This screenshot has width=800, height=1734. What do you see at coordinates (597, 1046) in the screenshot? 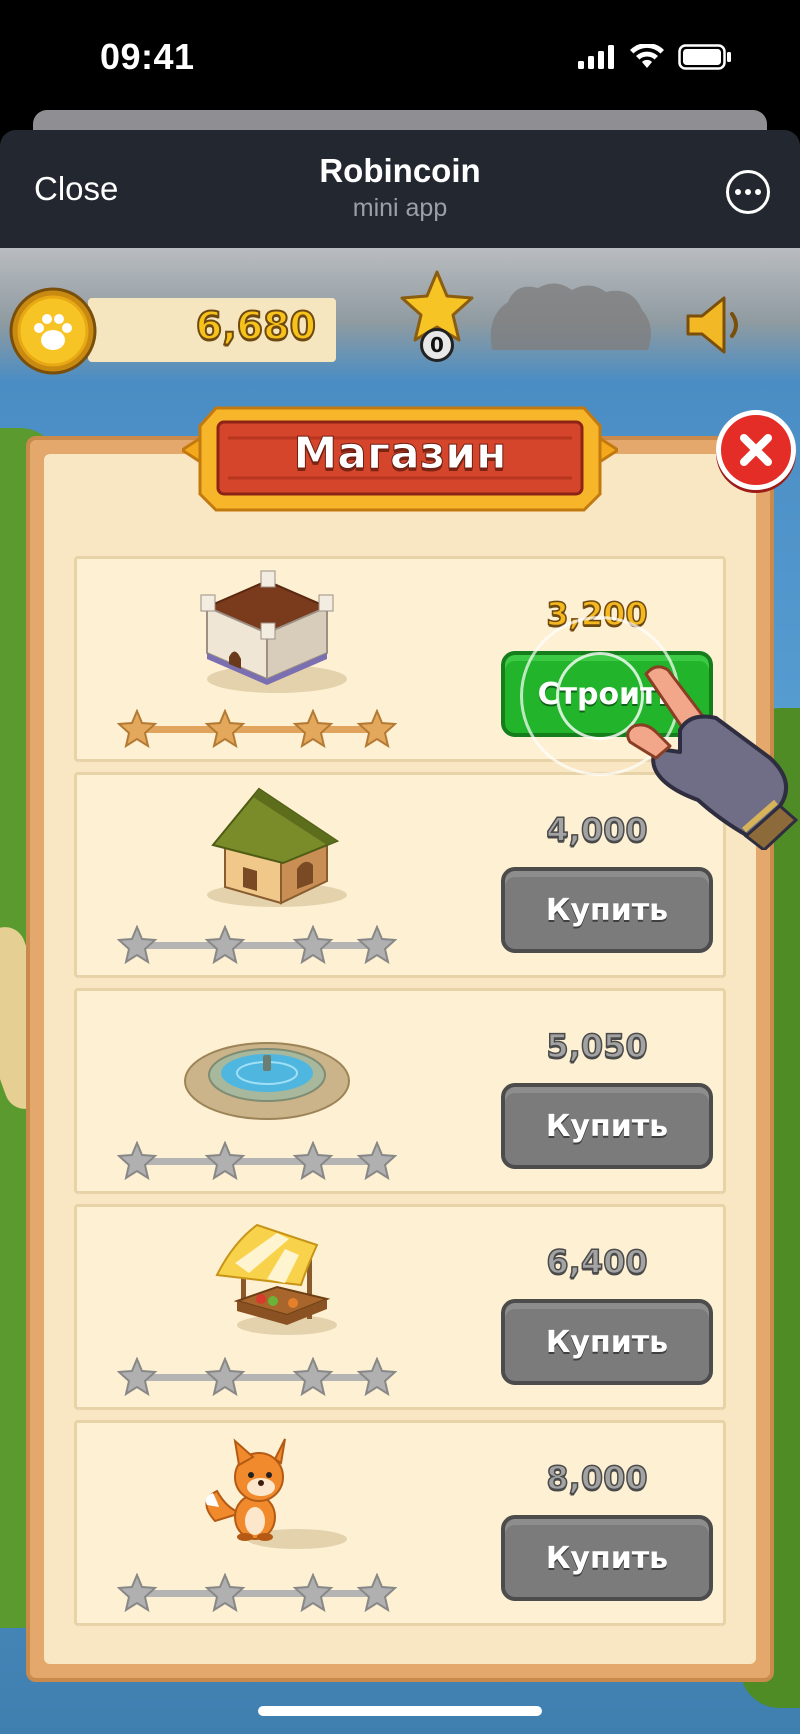
I see `fountain-price: 5,050` at bounding box center [597, 1046].